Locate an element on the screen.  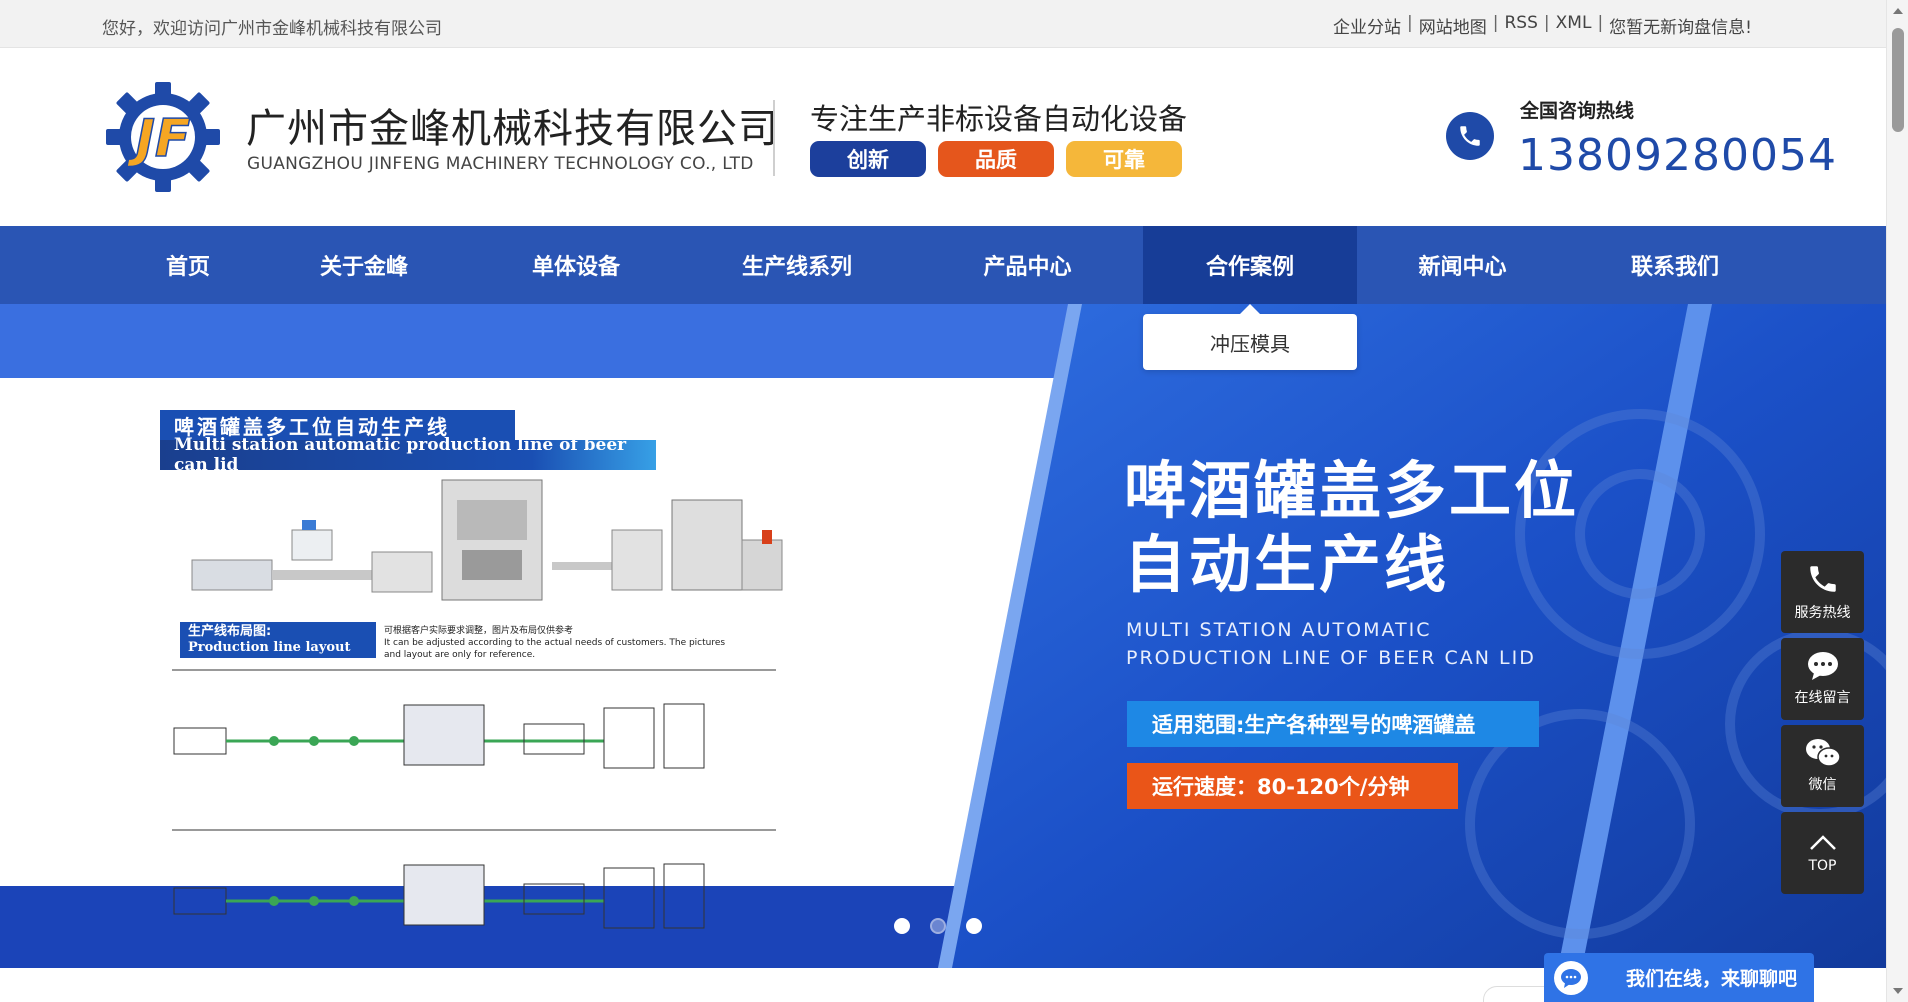
float-message-label: 在线留言 is located at coordinates (1822, 698).